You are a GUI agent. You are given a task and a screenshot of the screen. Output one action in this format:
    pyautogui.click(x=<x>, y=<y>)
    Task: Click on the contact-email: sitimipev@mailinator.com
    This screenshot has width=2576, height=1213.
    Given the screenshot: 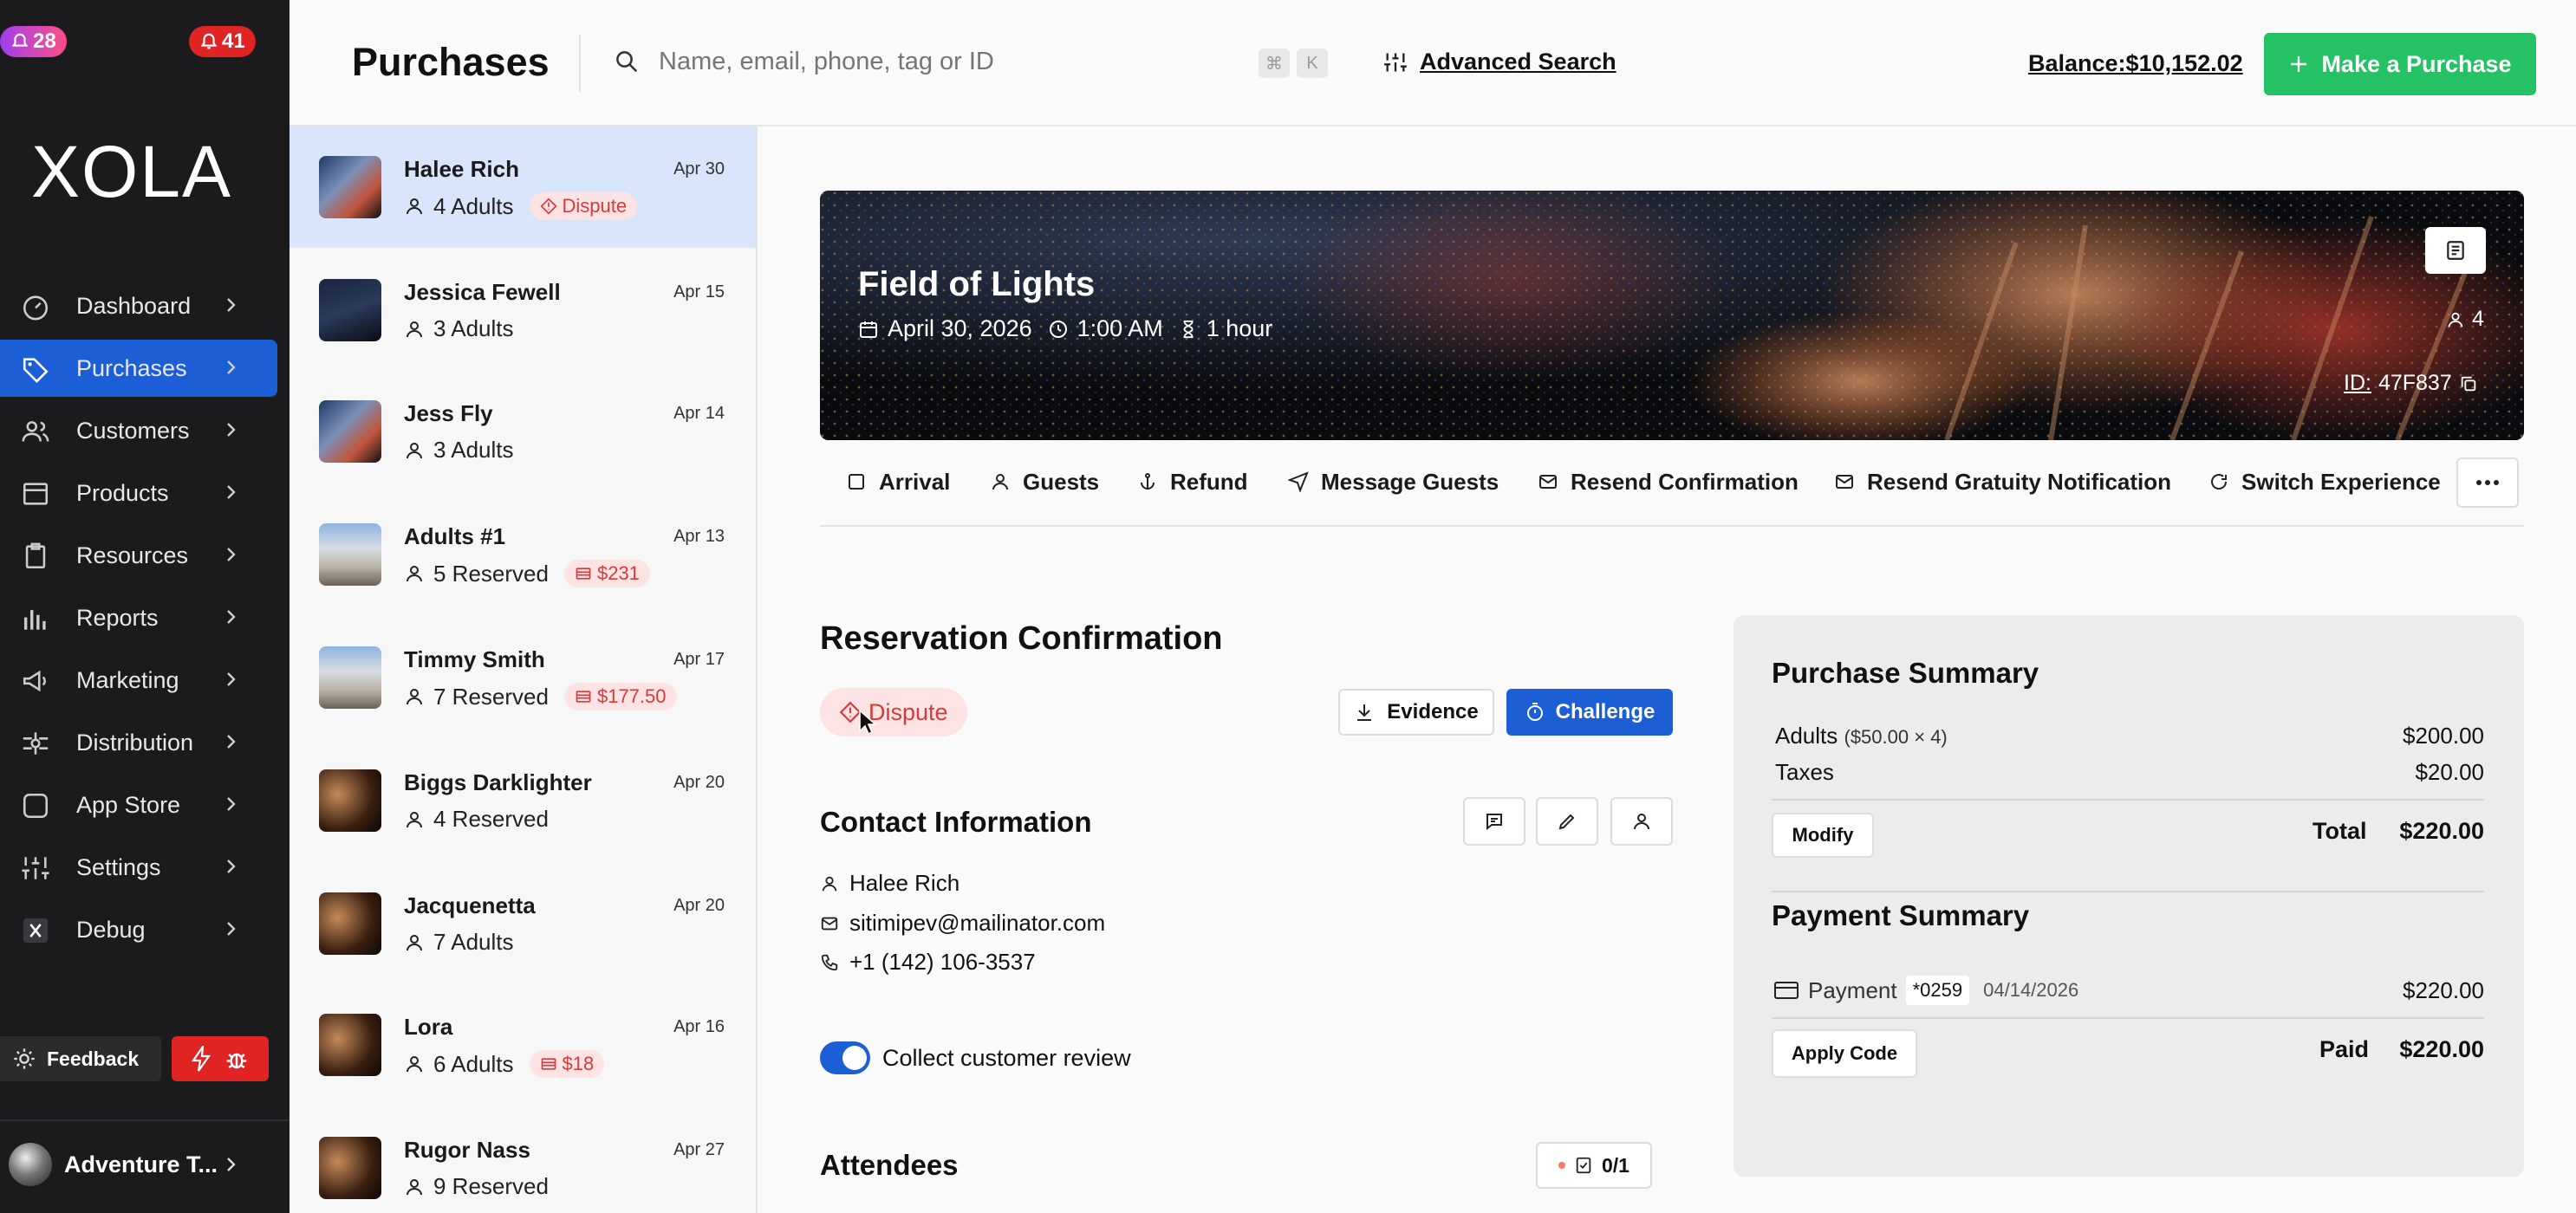 What is the action you would take?
    pyautogui.click(x=977, y=923)
    